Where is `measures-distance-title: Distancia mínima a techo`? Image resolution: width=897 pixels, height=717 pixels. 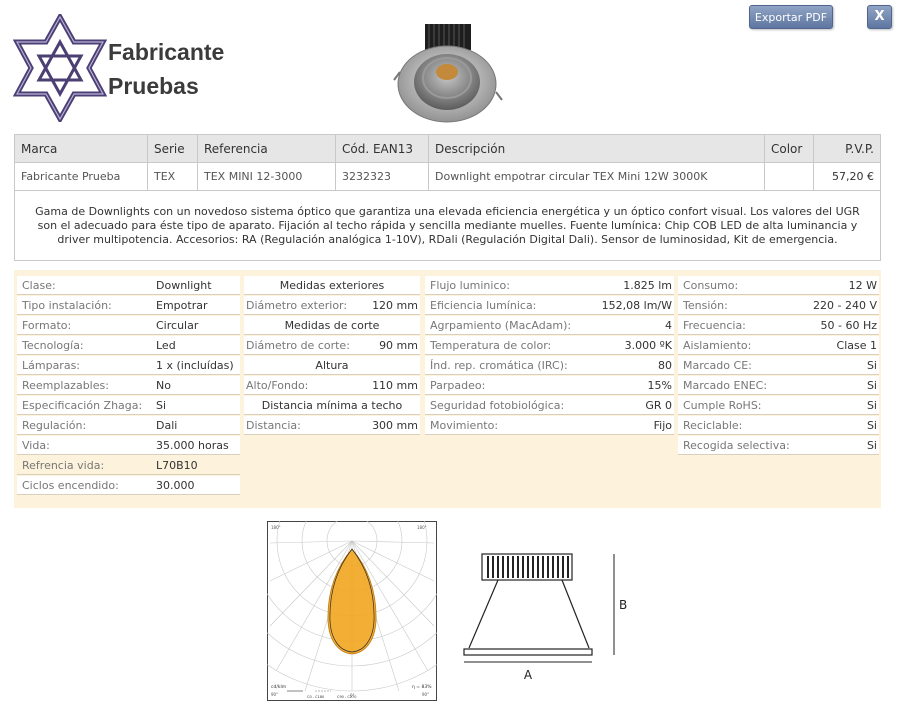 measures-distance-title: Distancia mínima a techo is located at coordinates (332, 405).